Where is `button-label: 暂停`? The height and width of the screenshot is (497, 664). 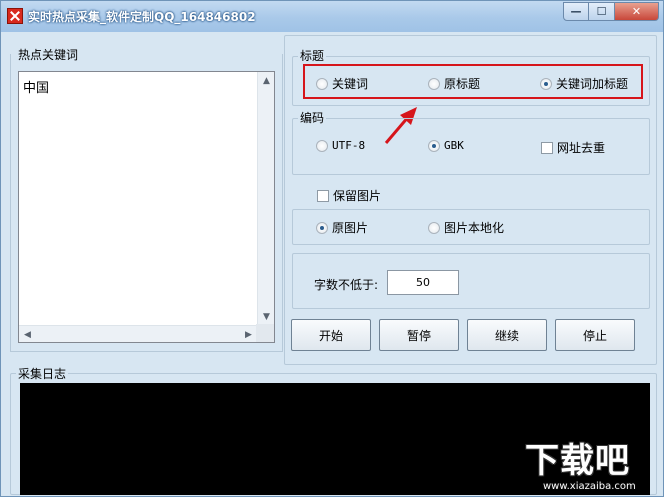 button-label: 暂停 is located at coordinates (418, 335).